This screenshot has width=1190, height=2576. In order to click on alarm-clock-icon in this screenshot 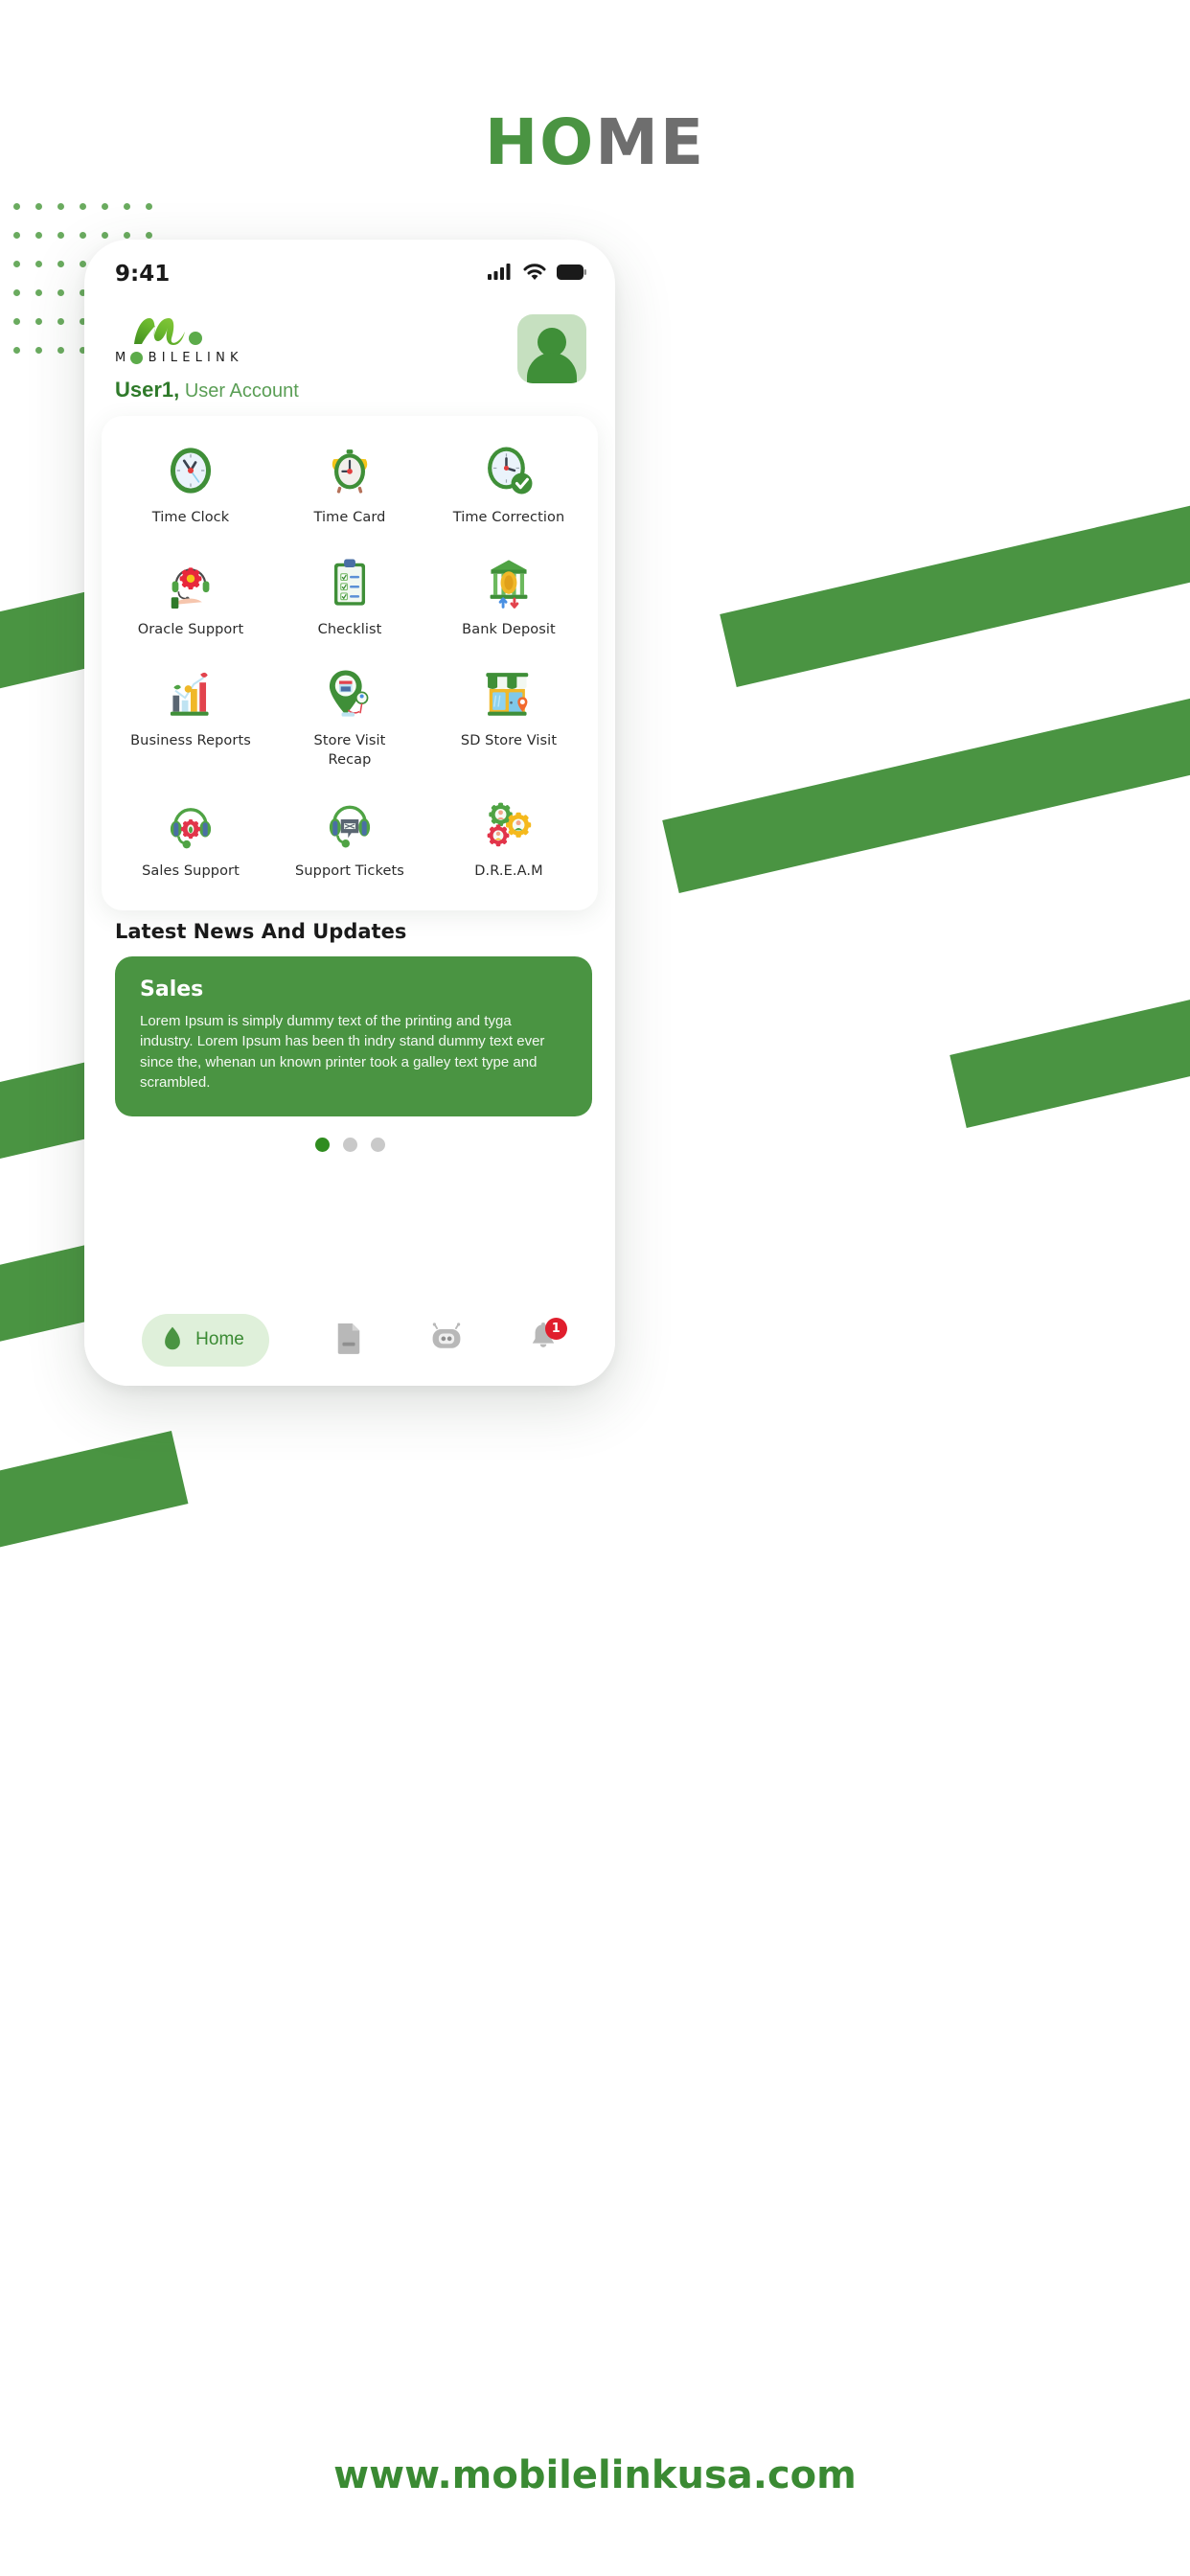, I will do `click(350, 470)`.